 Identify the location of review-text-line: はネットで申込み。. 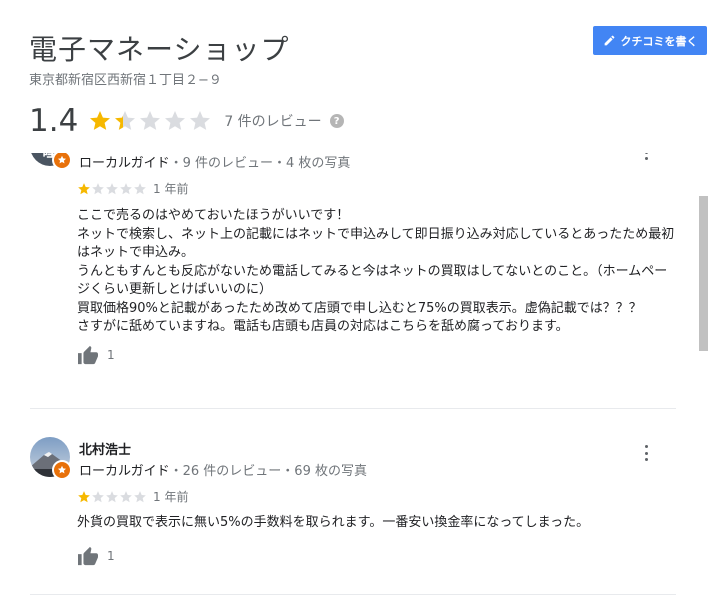
(136, 252).